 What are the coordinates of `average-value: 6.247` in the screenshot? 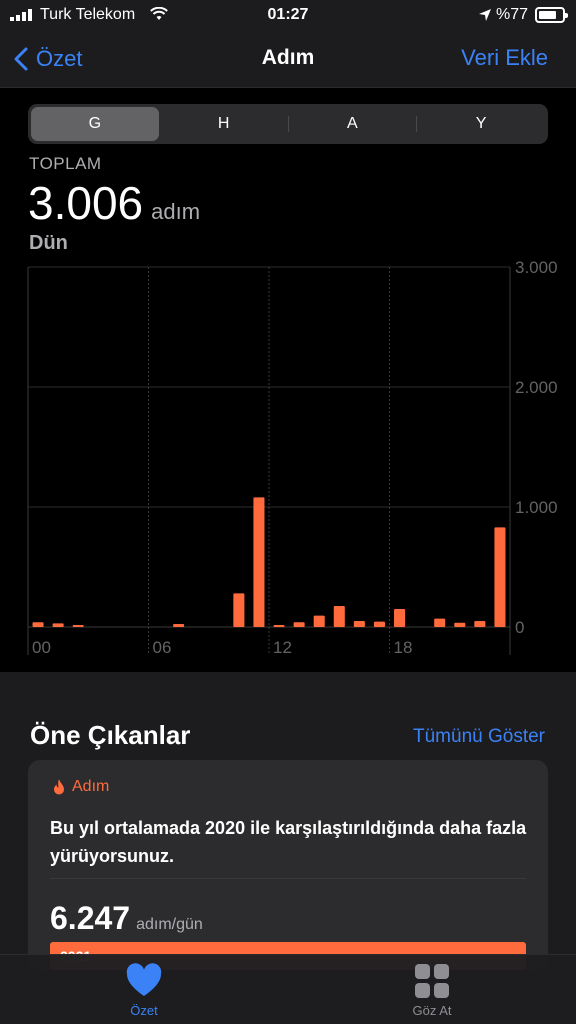 It's located at (90, 918).